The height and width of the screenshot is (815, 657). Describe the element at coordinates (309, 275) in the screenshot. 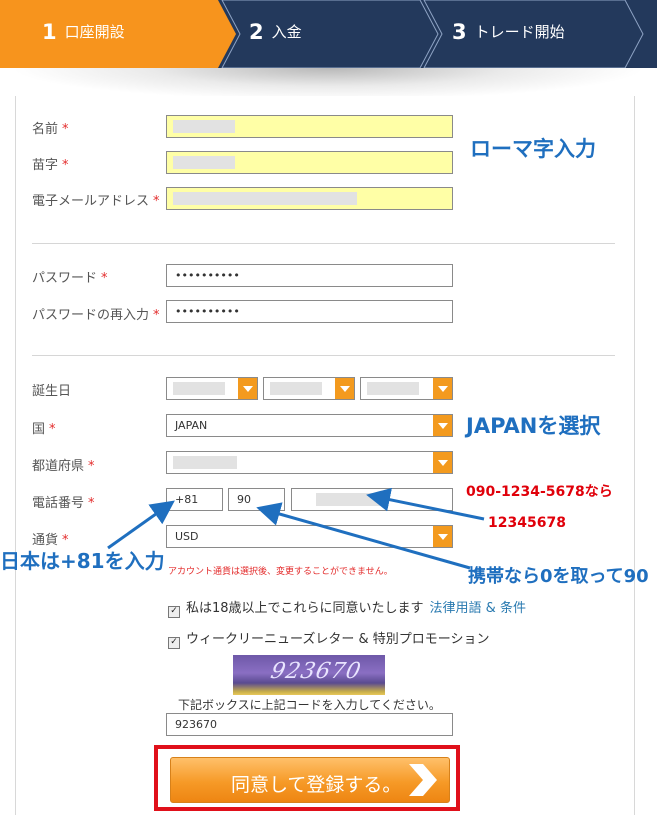

I see `password-input: ••••••••••` at that location.